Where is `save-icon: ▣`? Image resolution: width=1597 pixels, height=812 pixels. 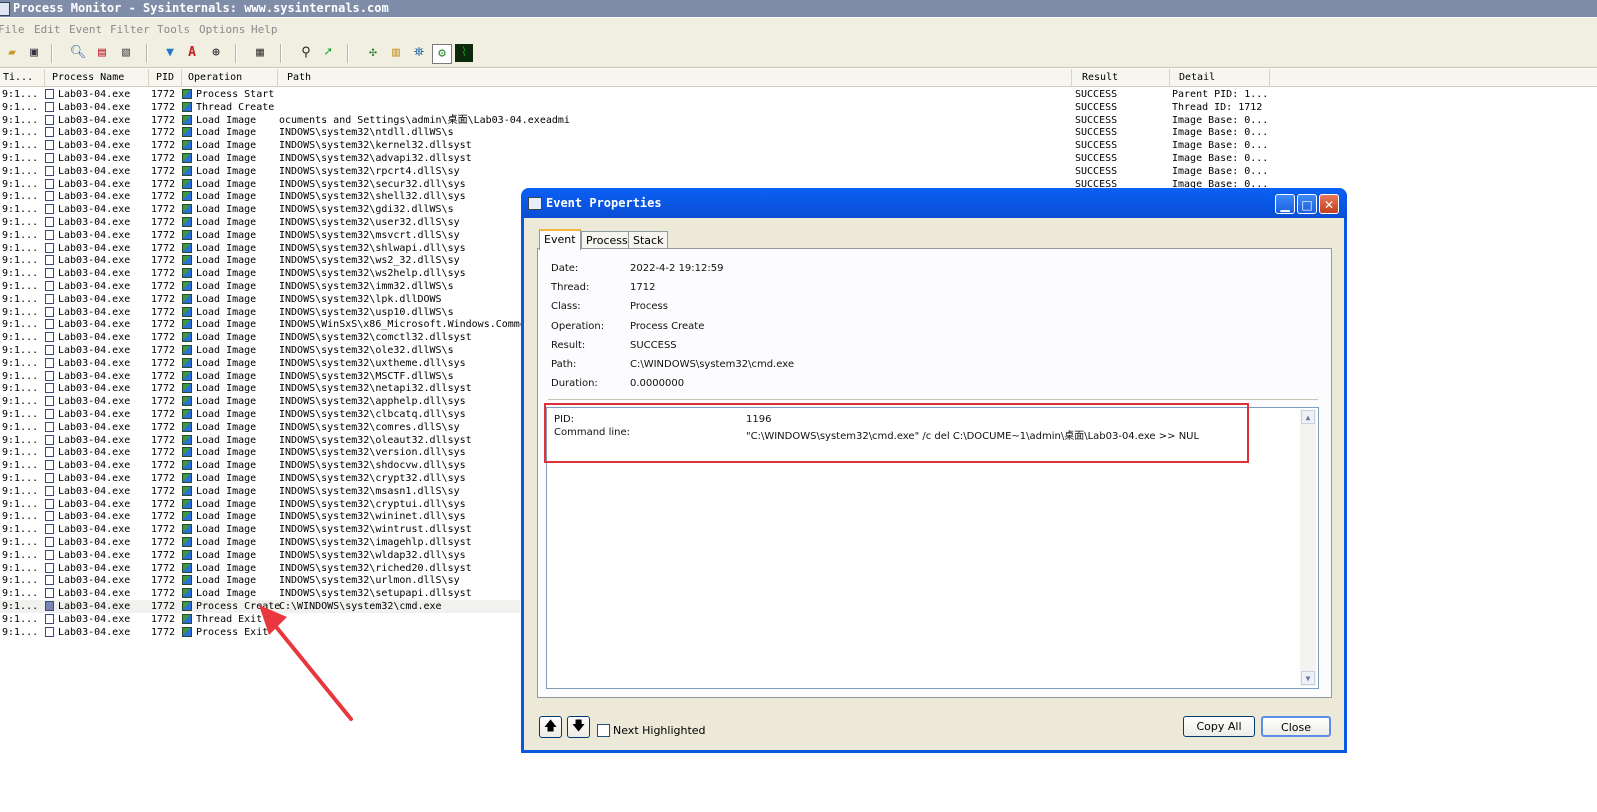 save-icon: ▣ is located at coordinates (34, 53).